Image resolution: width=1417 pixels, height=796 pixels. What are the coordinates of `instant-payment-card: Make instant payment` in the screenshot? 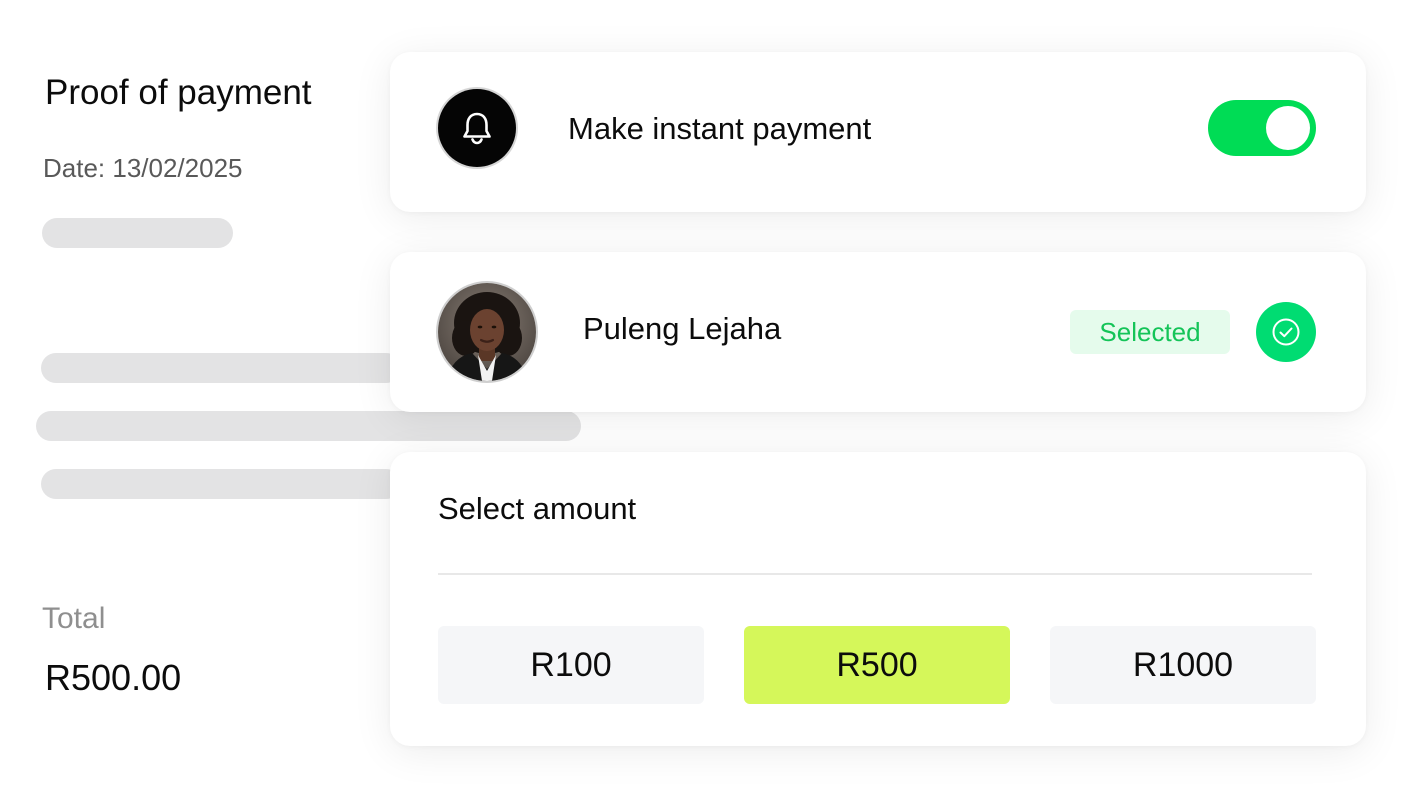 It's located at (878, 132).